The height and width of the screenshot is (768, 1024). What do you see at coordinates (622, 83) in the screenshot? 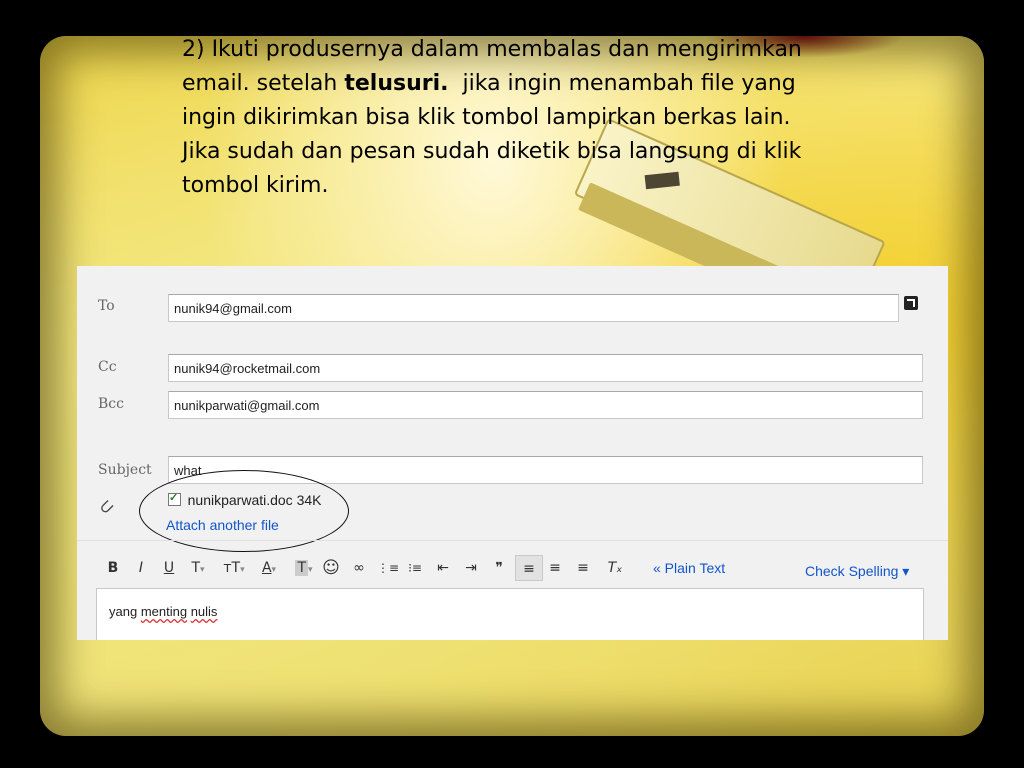
I see `instruction-line-2b: jika ingin menambah file yang` at bounding box center [622, 83].